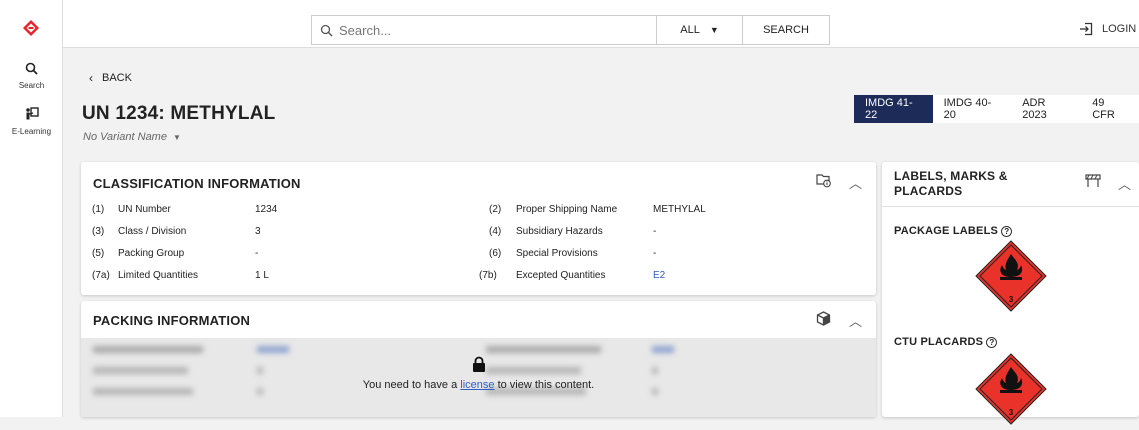 This screenshot has height=430, width=1139. I want to click on sidebar: Search E-Learning, so click(31, 208).